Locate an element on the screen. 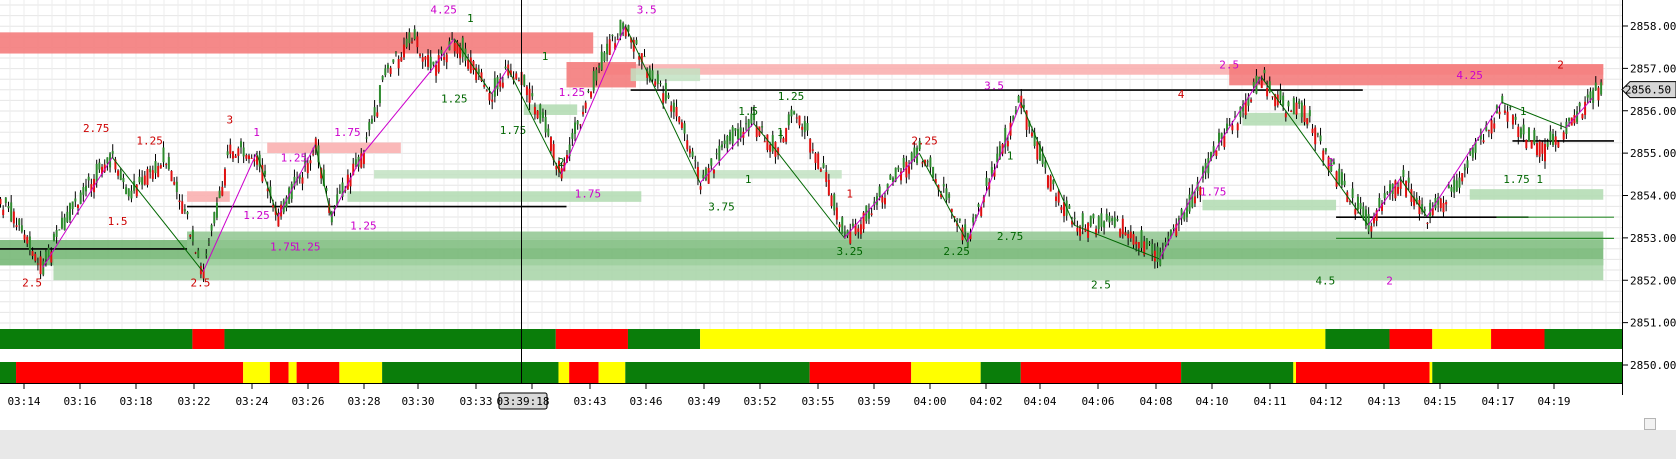 The image size is (1676, 459). trend-band-upper is located at coordinates (390, 339).